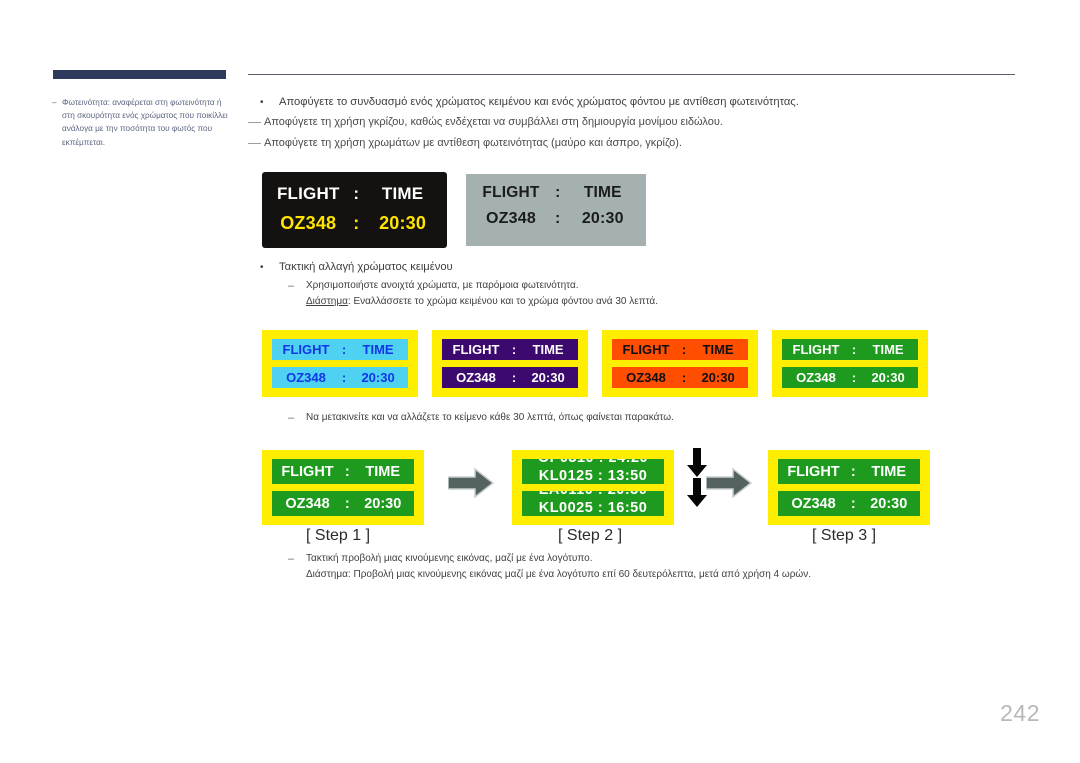  I want to click on margin-note-dash: –, so click(54, 102).